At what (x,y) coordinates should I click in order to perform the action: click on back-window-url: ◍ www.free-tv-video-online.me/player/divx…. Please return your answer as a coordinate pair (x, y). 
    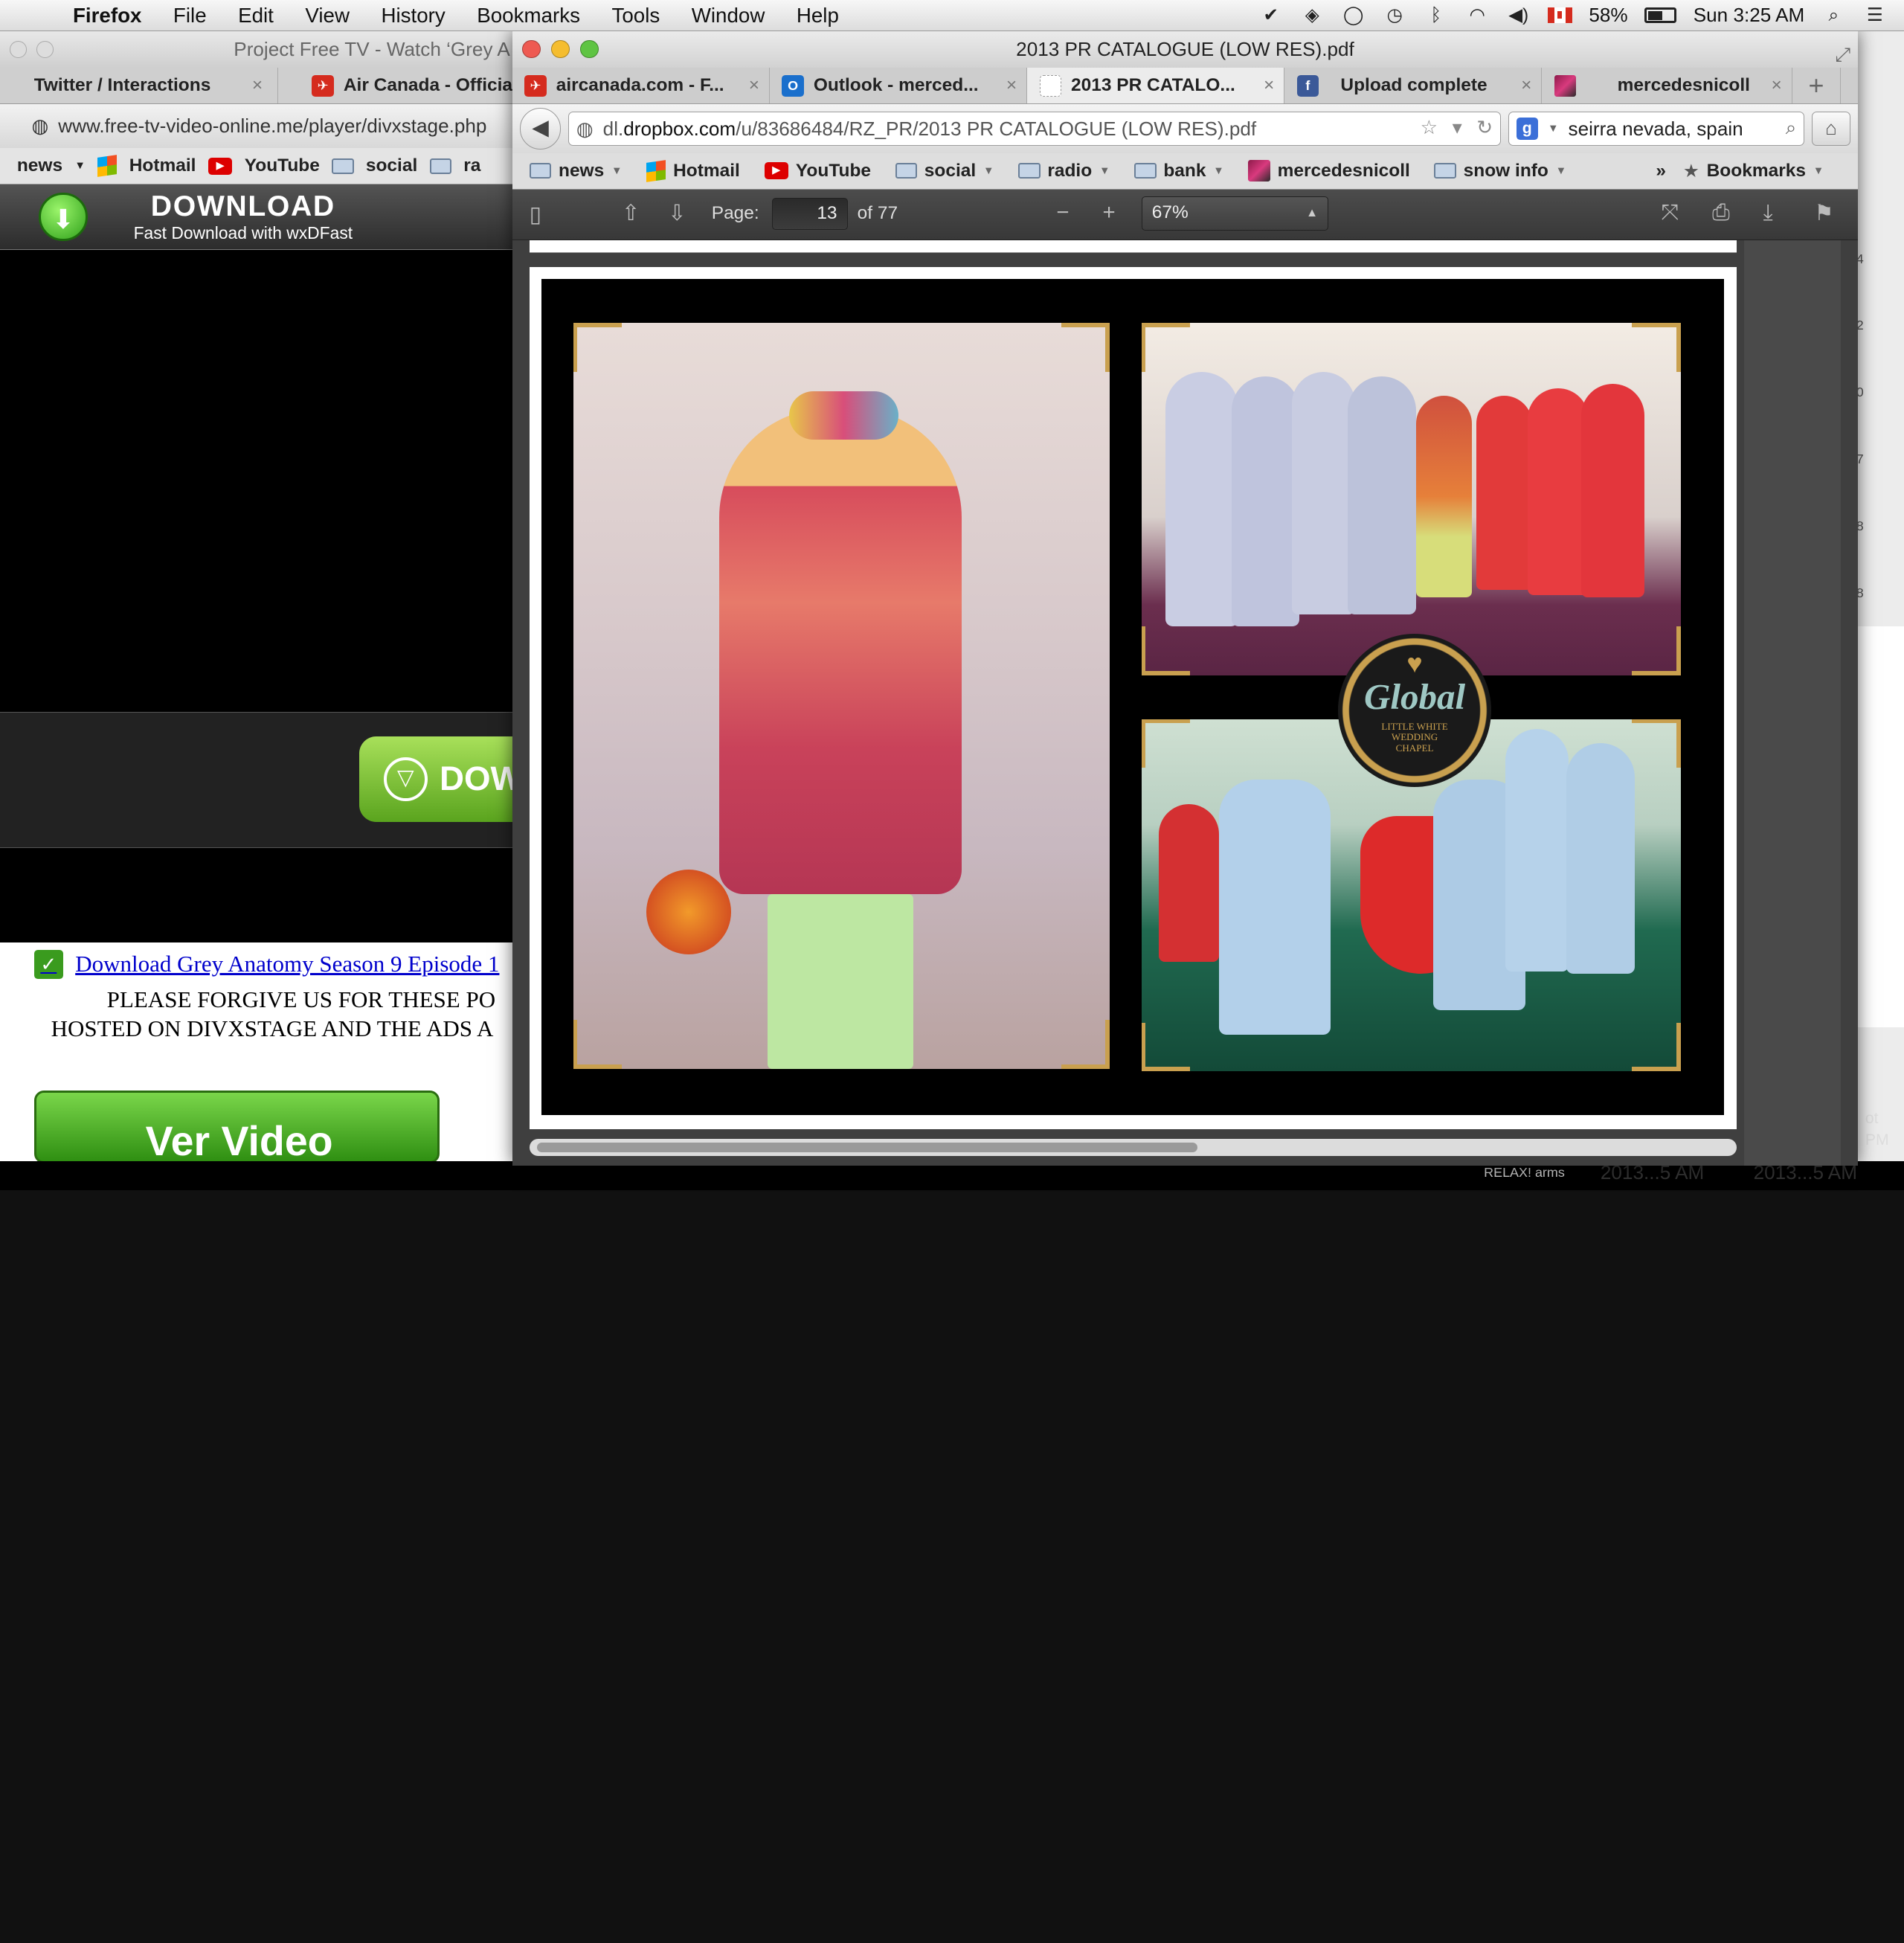
    Looking at the image, I should click on (268, 126).